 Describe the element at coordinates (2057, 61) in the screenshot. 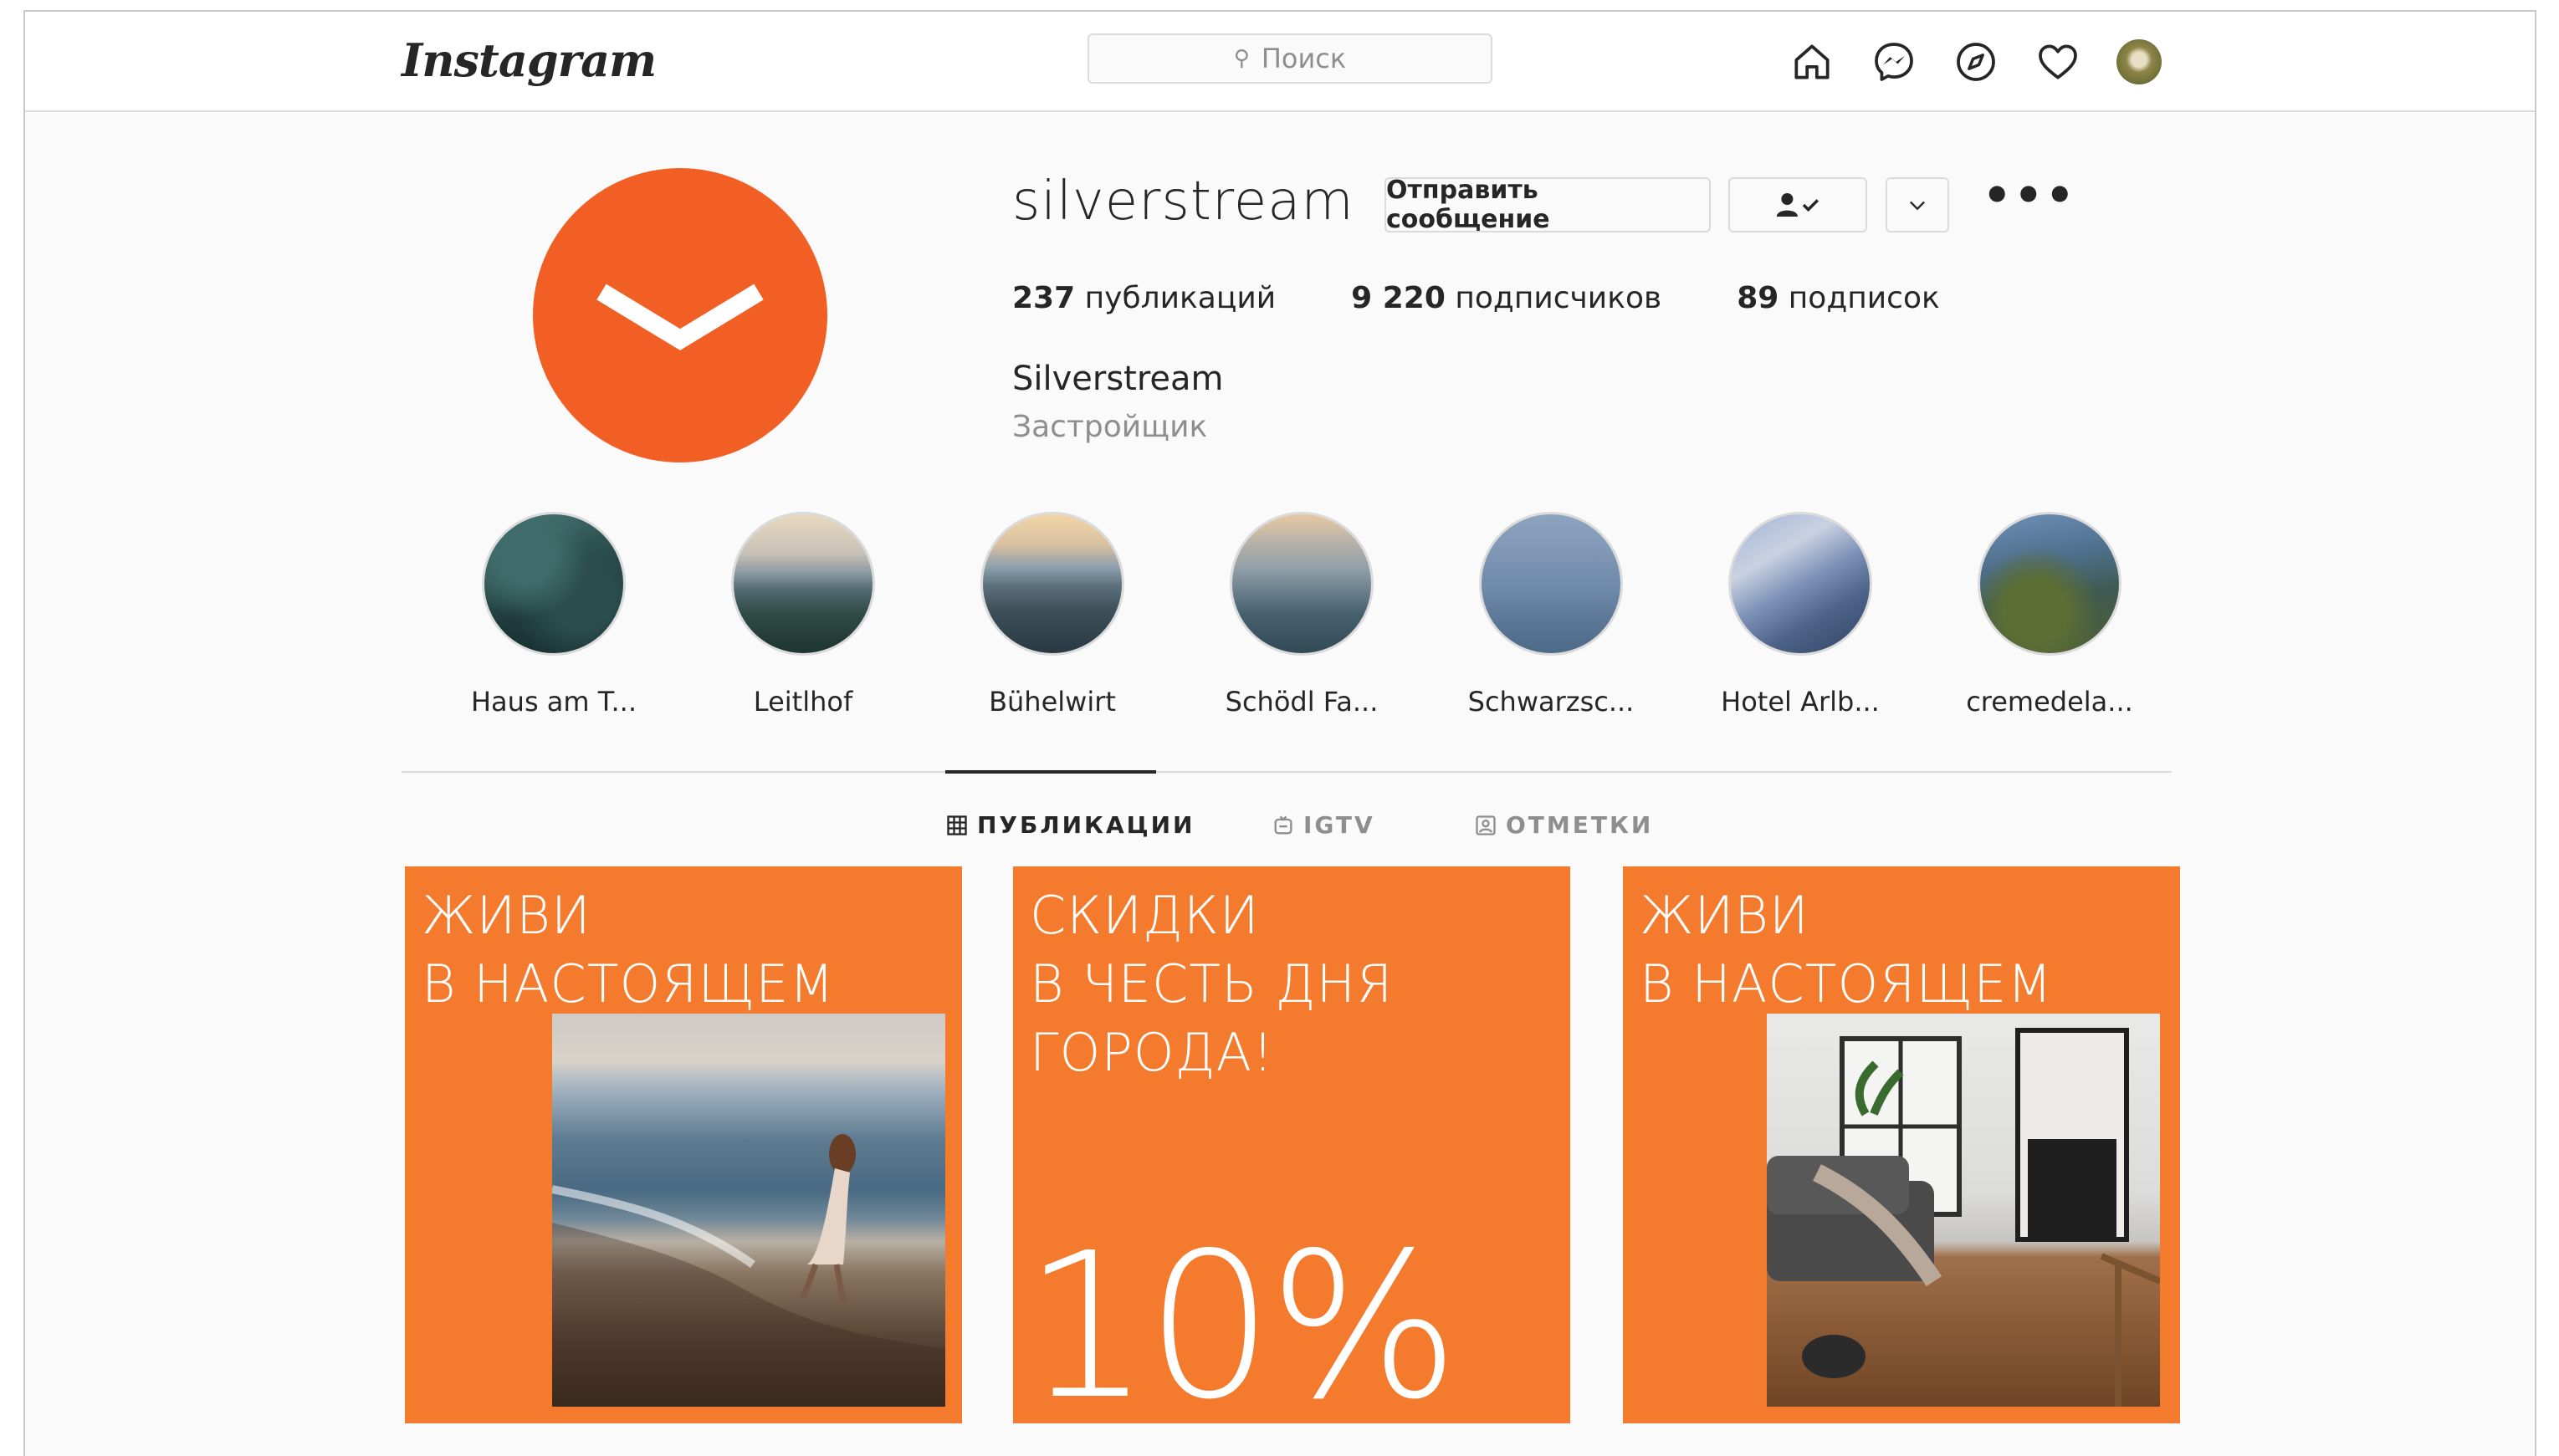

I see `heart-icon` at that location.